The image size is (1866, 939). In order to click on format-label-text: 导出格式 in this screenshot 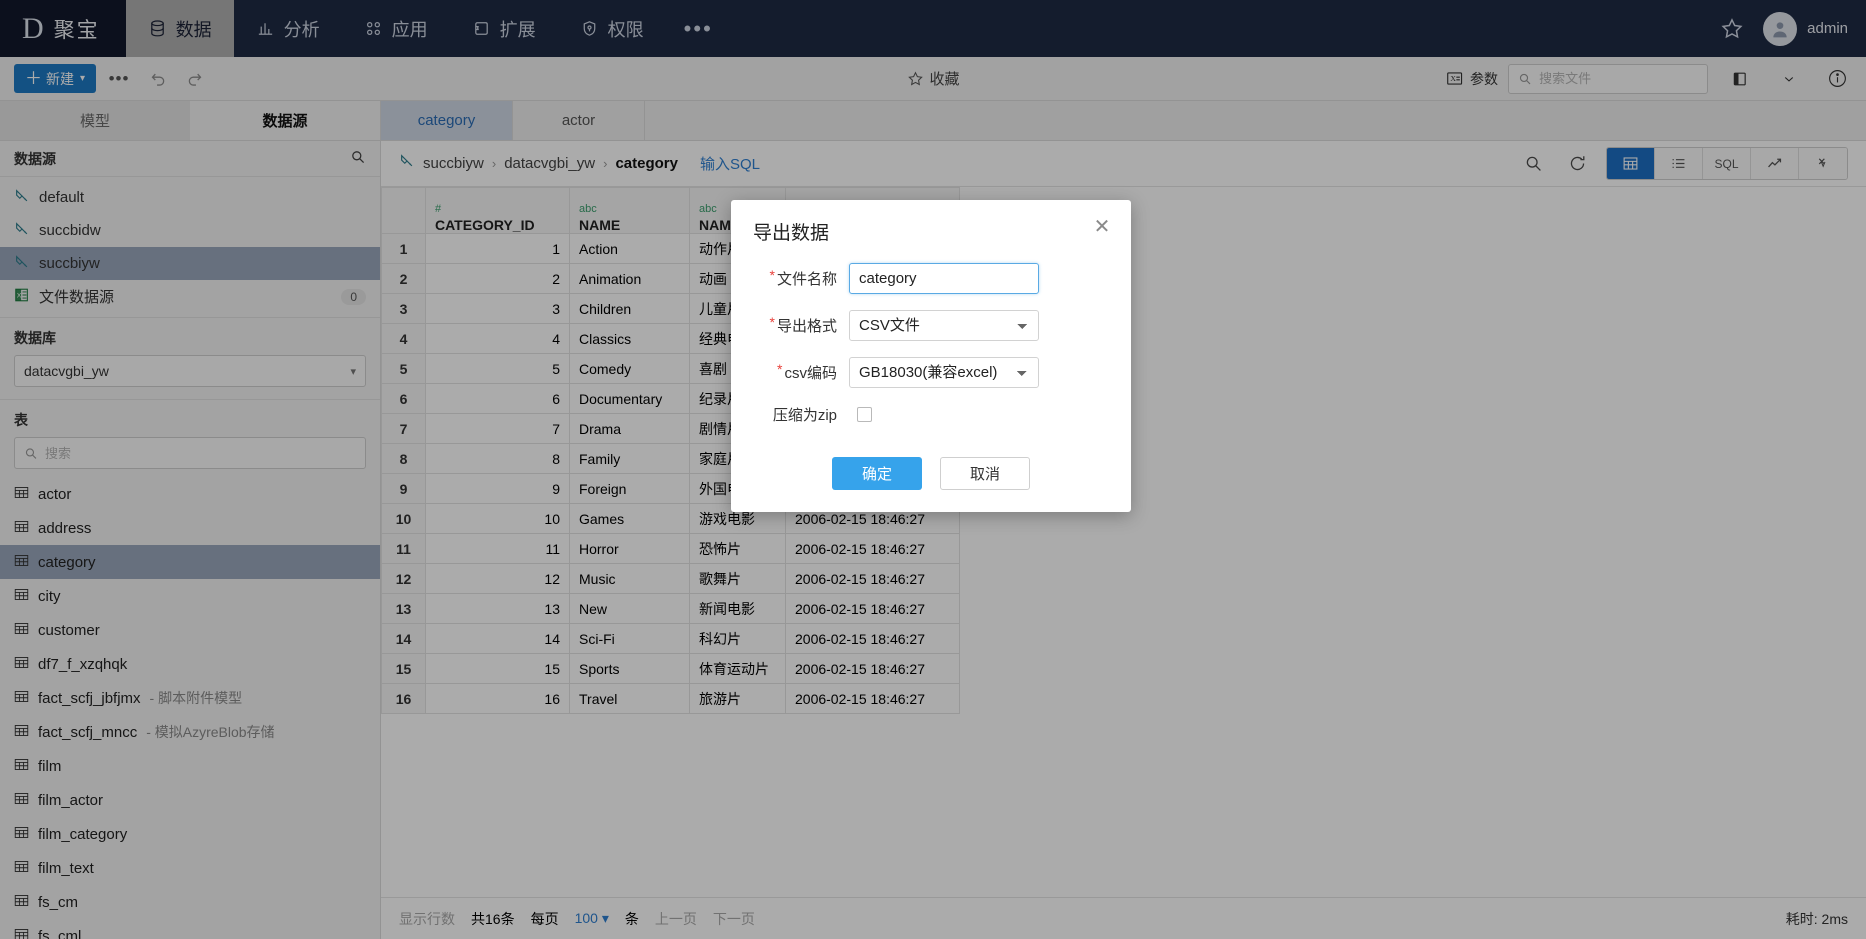, I will do `click(806, 326)`.